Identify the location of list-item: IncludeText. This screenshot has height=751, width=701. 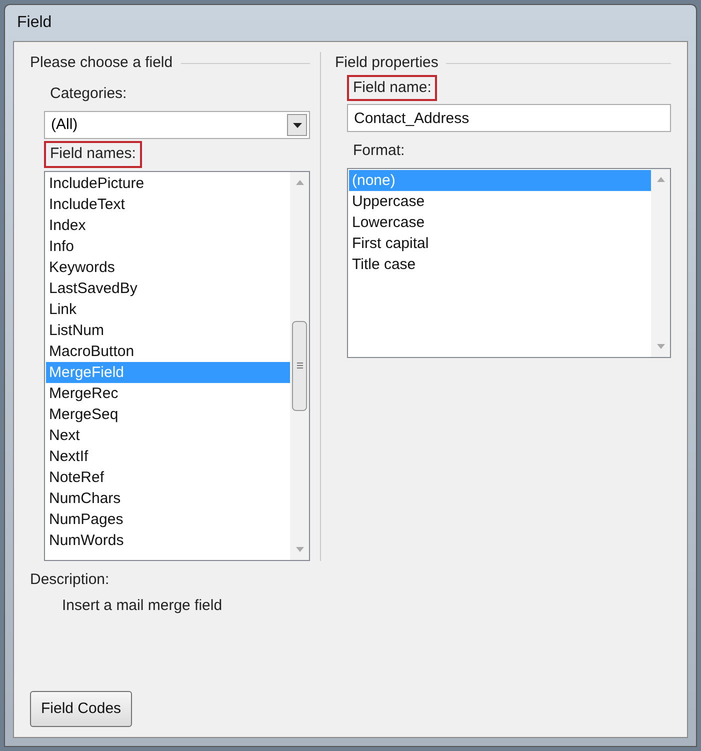
(168, 204).